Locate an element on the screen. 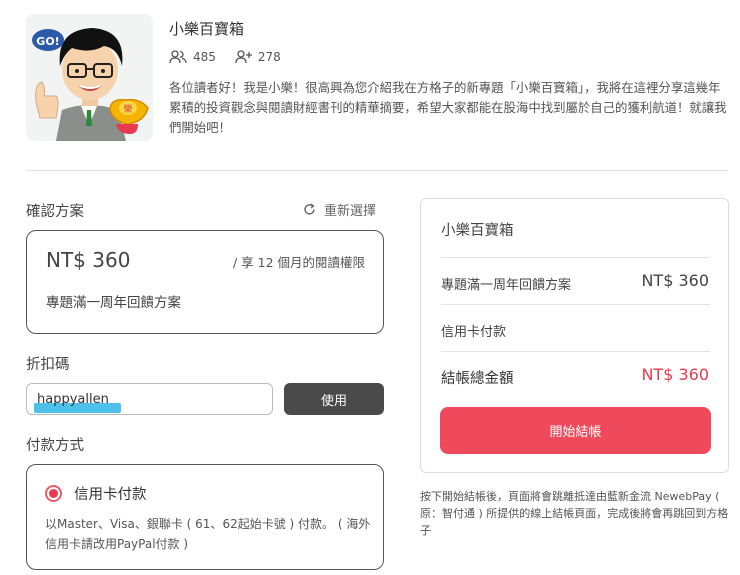 The height and width of the screenshot is (575, 740). avatar-illustration: GO! 榮 is located at coordinates (89, 77).